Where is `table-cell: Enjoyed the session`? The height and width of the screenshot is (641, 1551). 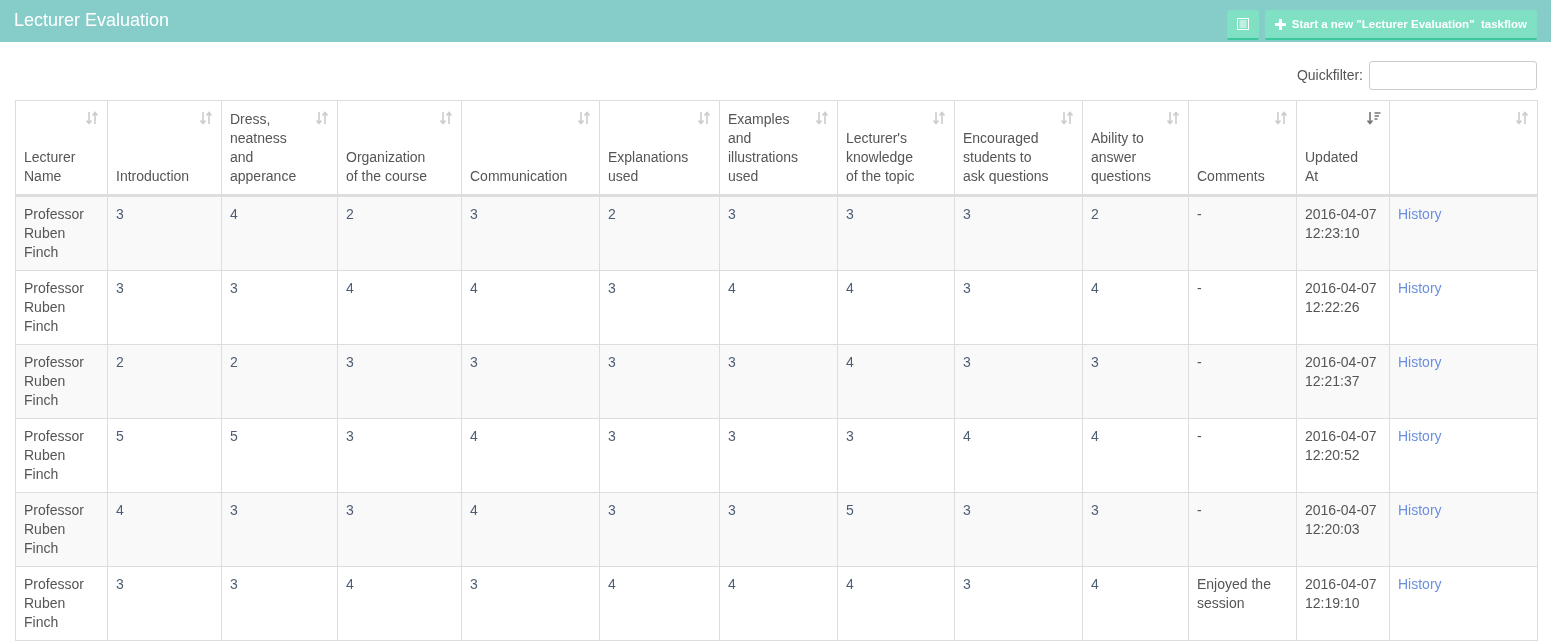 table-cell: Enjoyed the session is located at coordinates (1234, 593).